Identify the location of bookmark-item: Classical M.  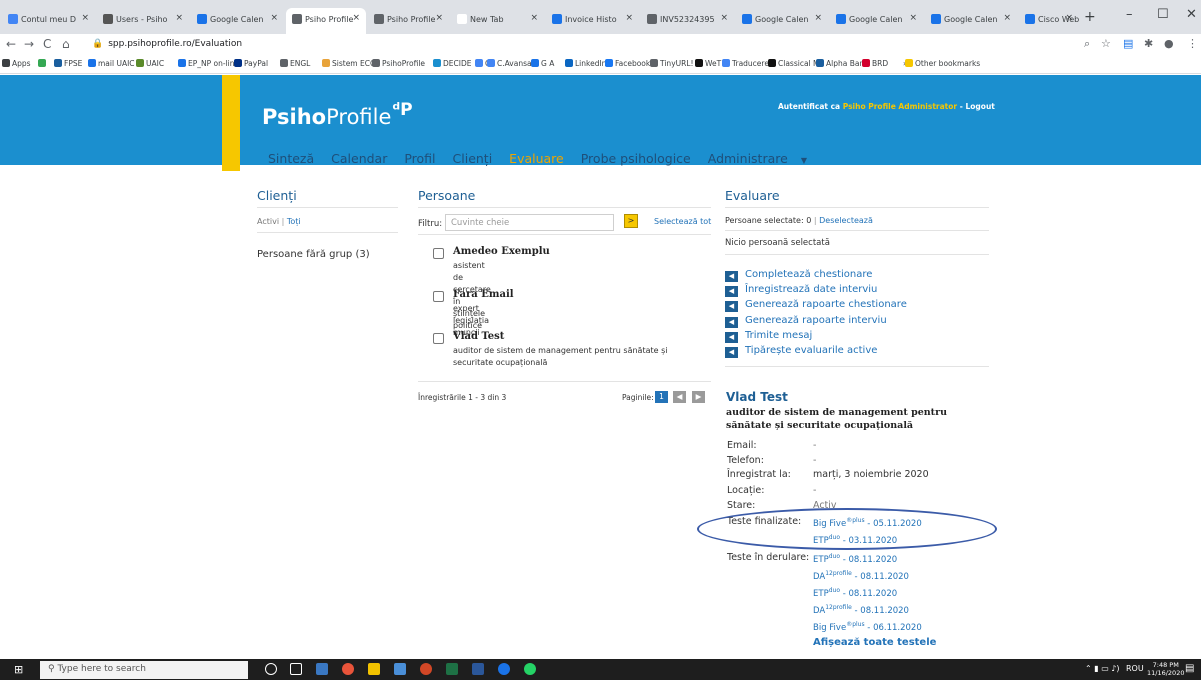
(793, 63).